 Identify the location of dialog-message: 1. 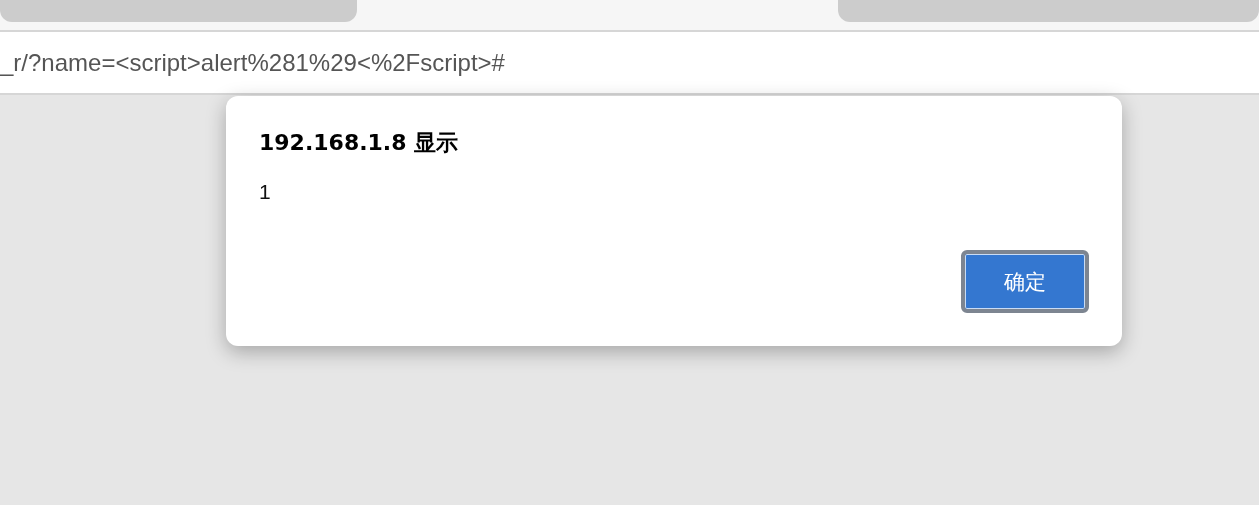
(265, 192).